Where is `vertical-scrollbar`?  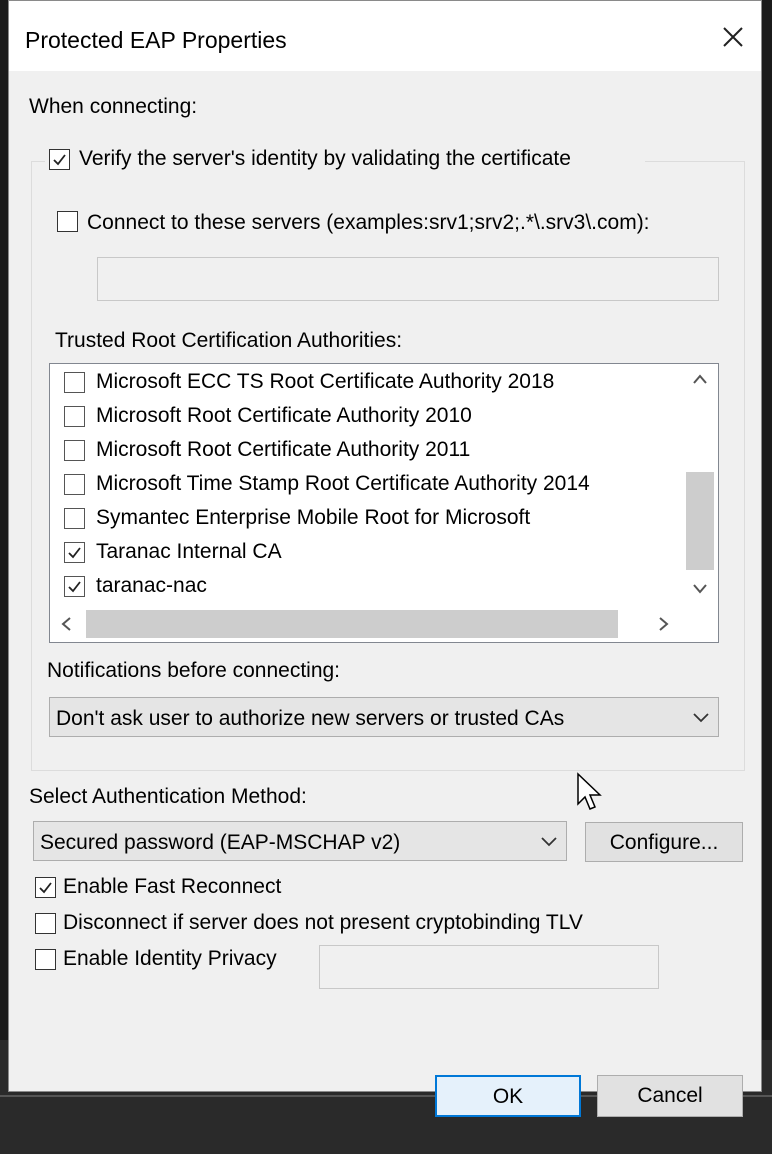 vertical-scrollbar is located at coordinates (700, 485).